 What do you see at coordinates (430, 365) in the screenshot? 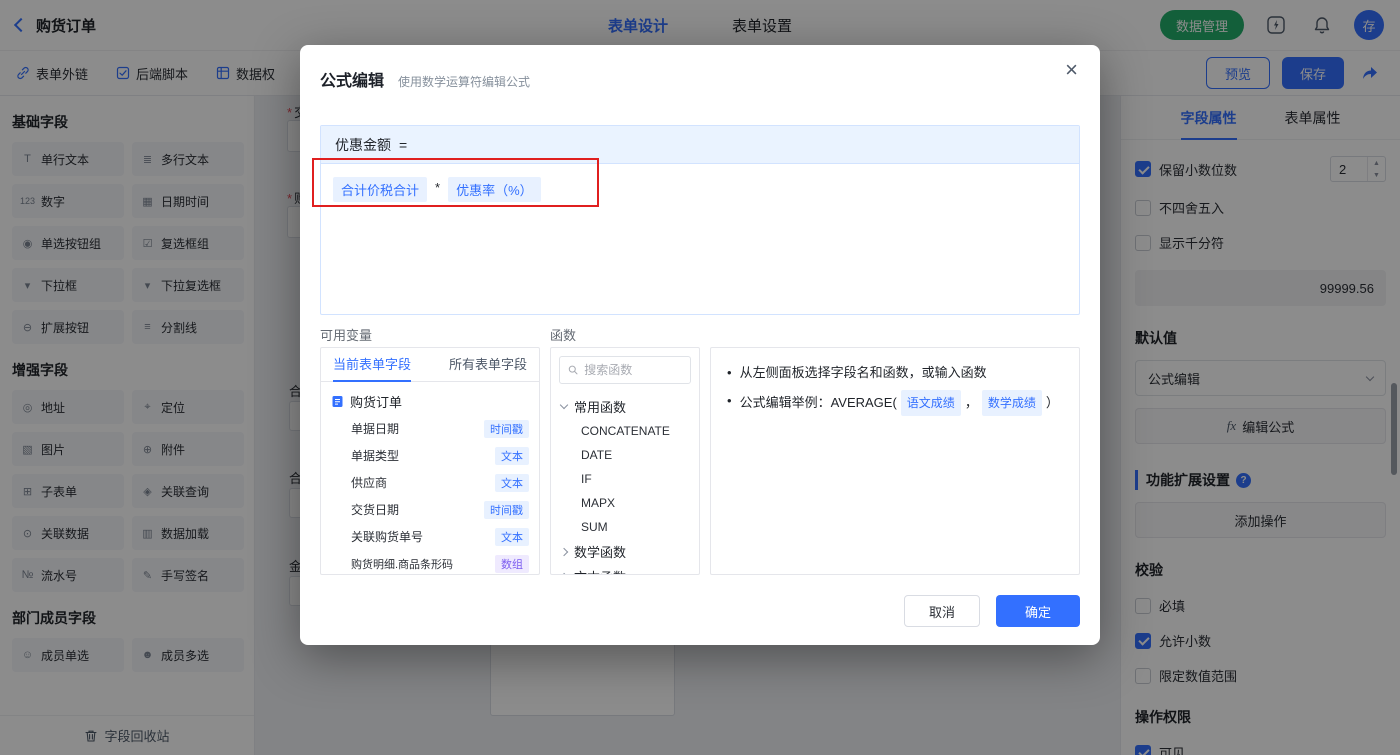
I see `variables-tabs: 当前表单字段 所有表单字段` at bounding box center [430, 365].